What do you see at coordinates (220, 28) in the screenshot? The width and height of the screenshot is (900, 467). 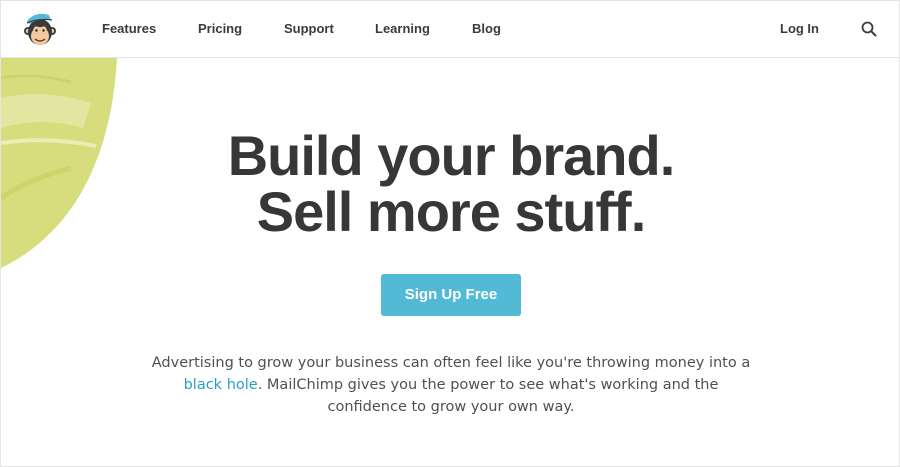 I see `nav-pricing: Pricing` at bounding box center [220, 28].